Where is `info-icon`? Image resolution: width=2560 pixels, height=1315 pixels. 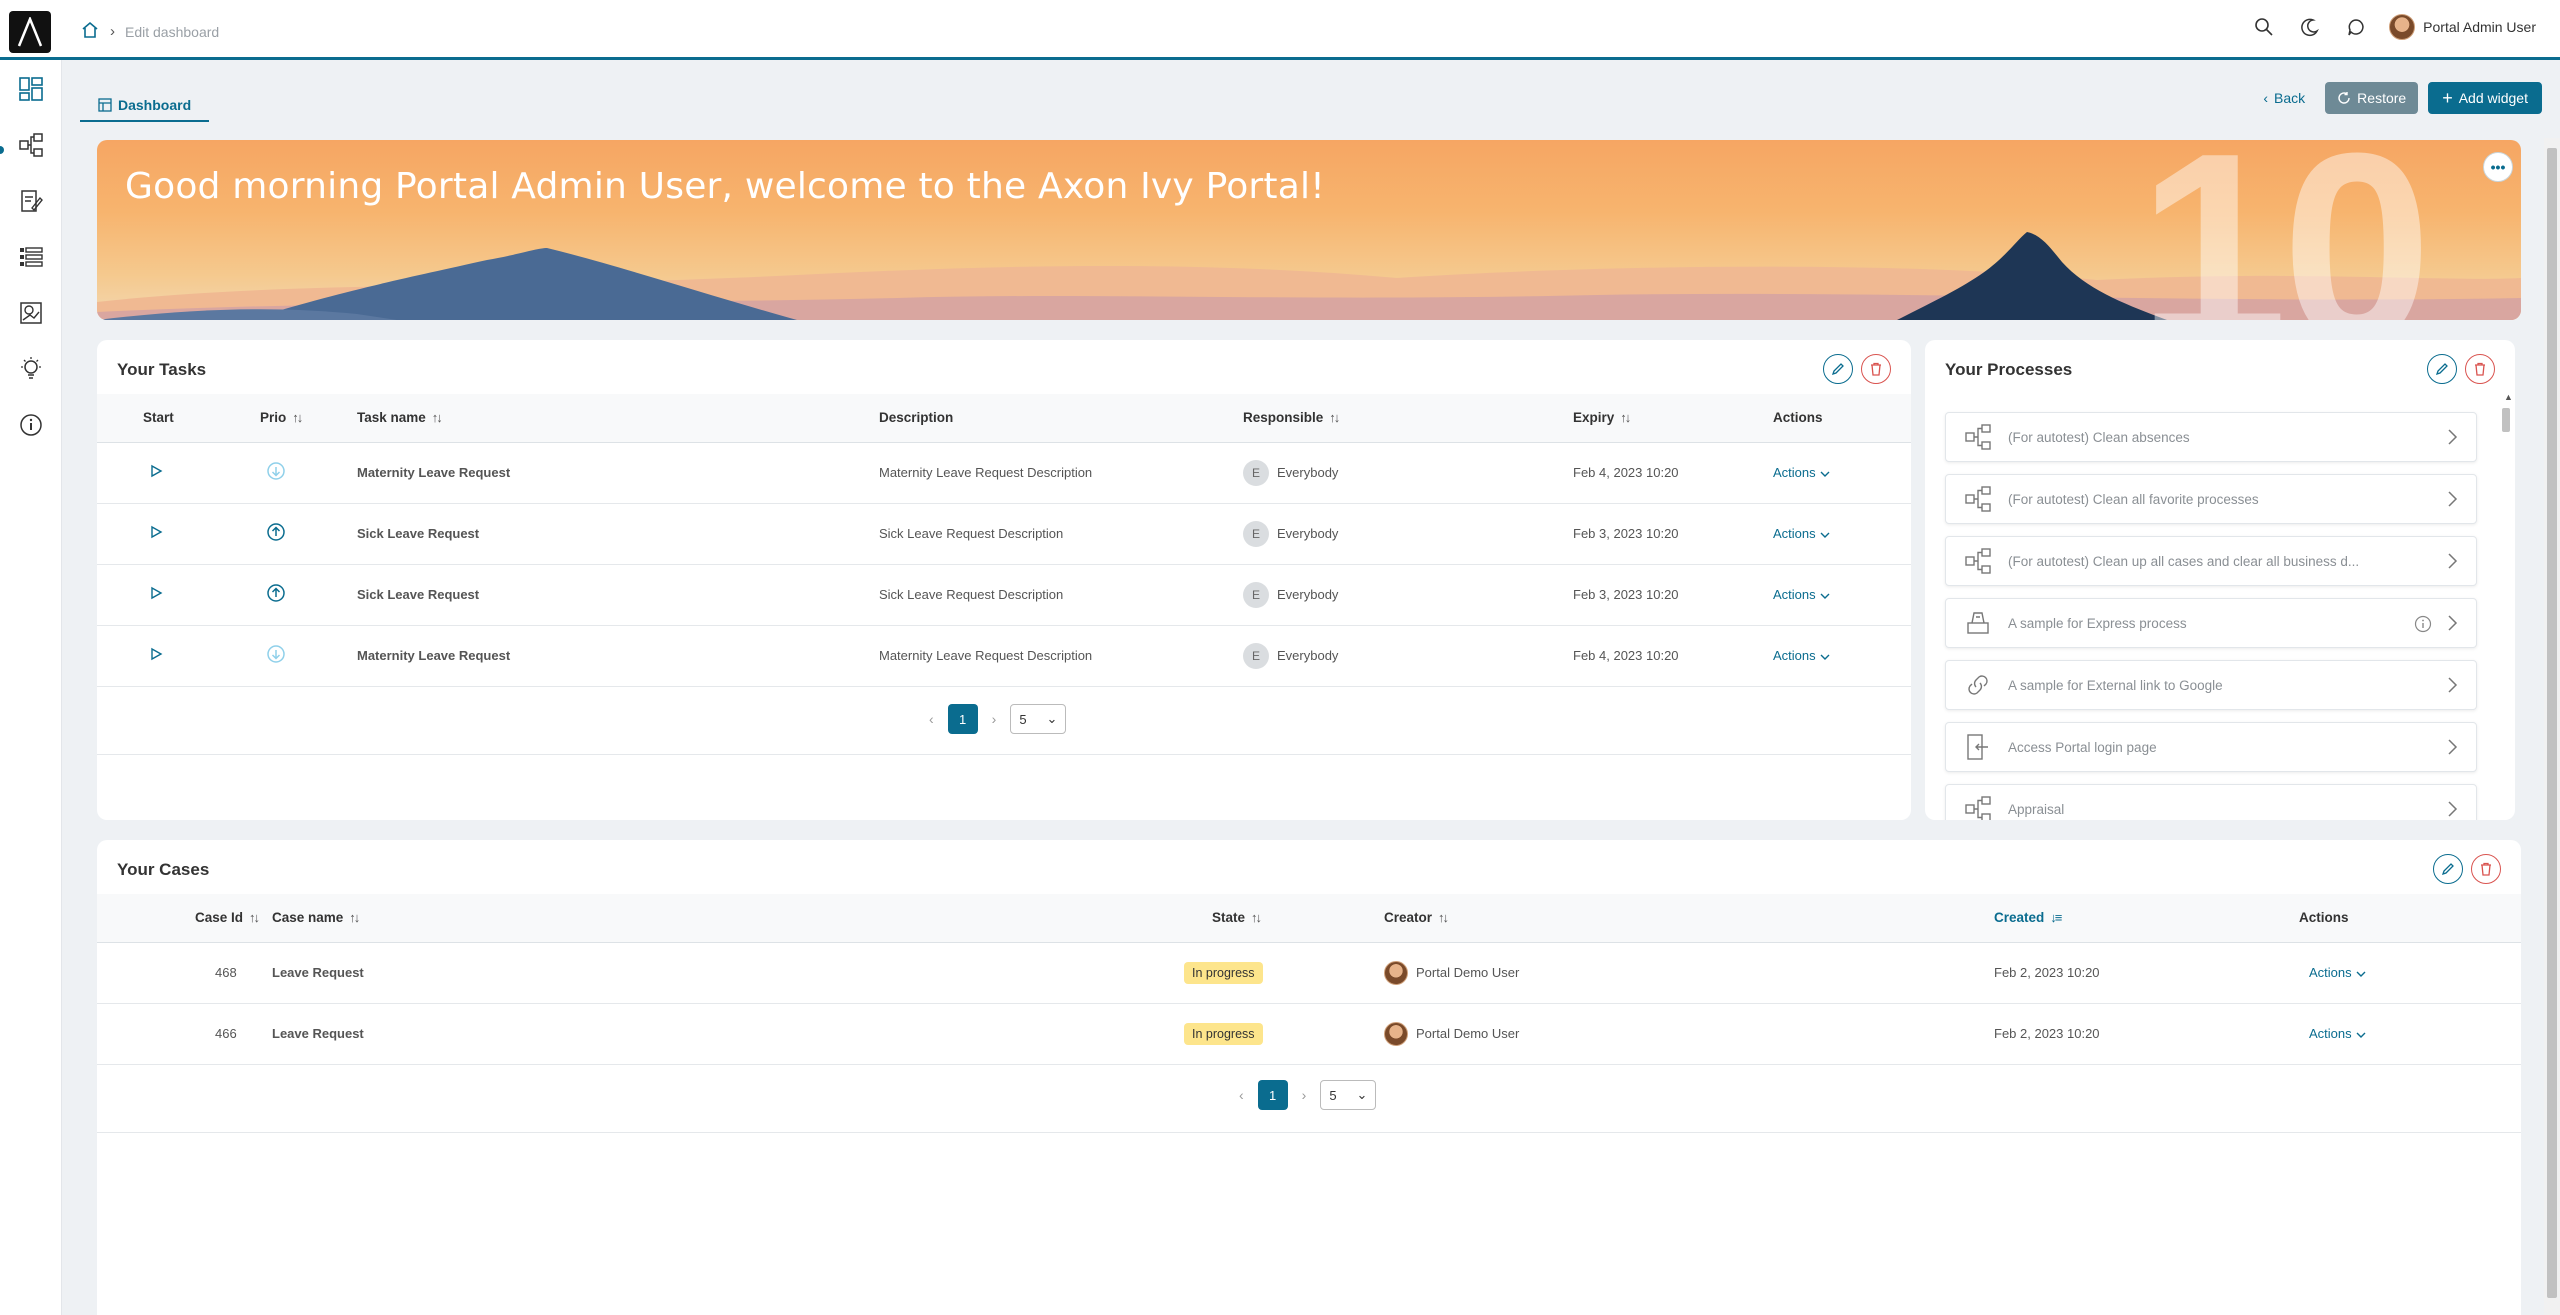 info-icon is located at coordinates (2423, 626).